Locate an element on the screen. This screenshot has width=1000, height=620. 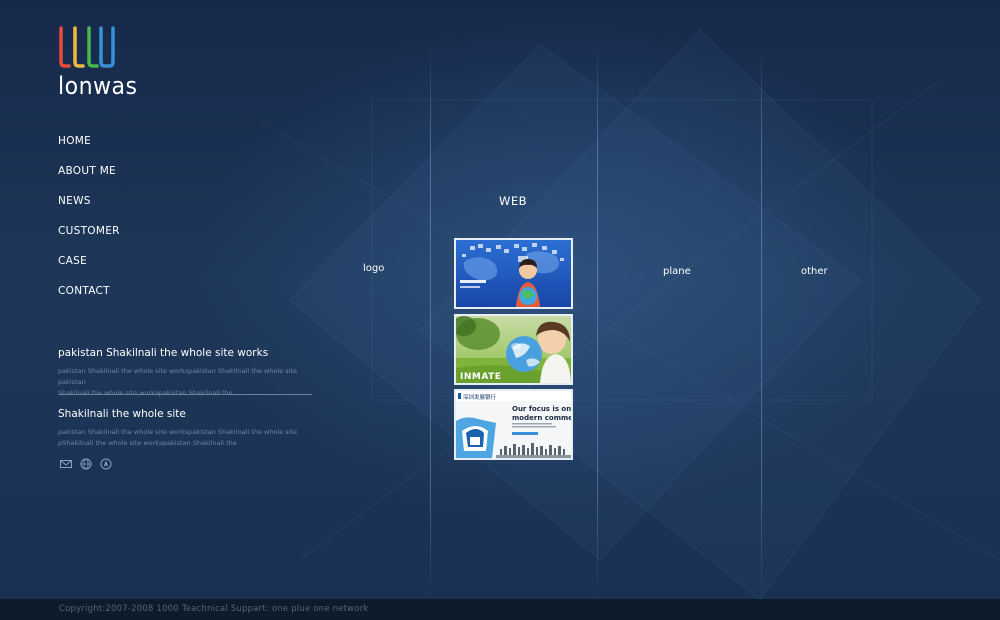
thumbnail-image is located at coordinates (513, 273).